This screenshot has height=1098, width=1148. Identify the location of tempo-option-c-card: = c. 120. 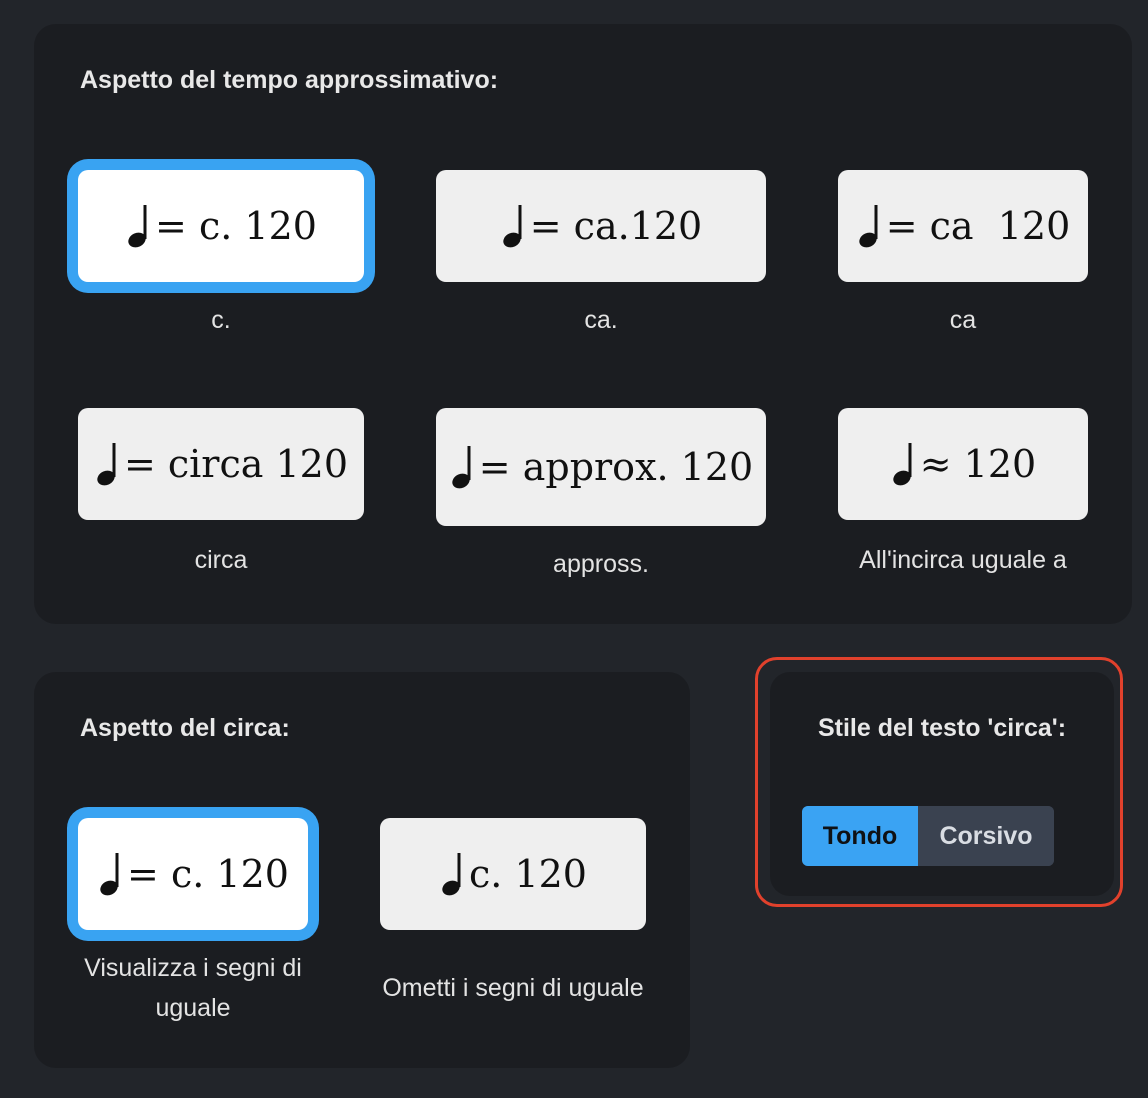
(221, 226).